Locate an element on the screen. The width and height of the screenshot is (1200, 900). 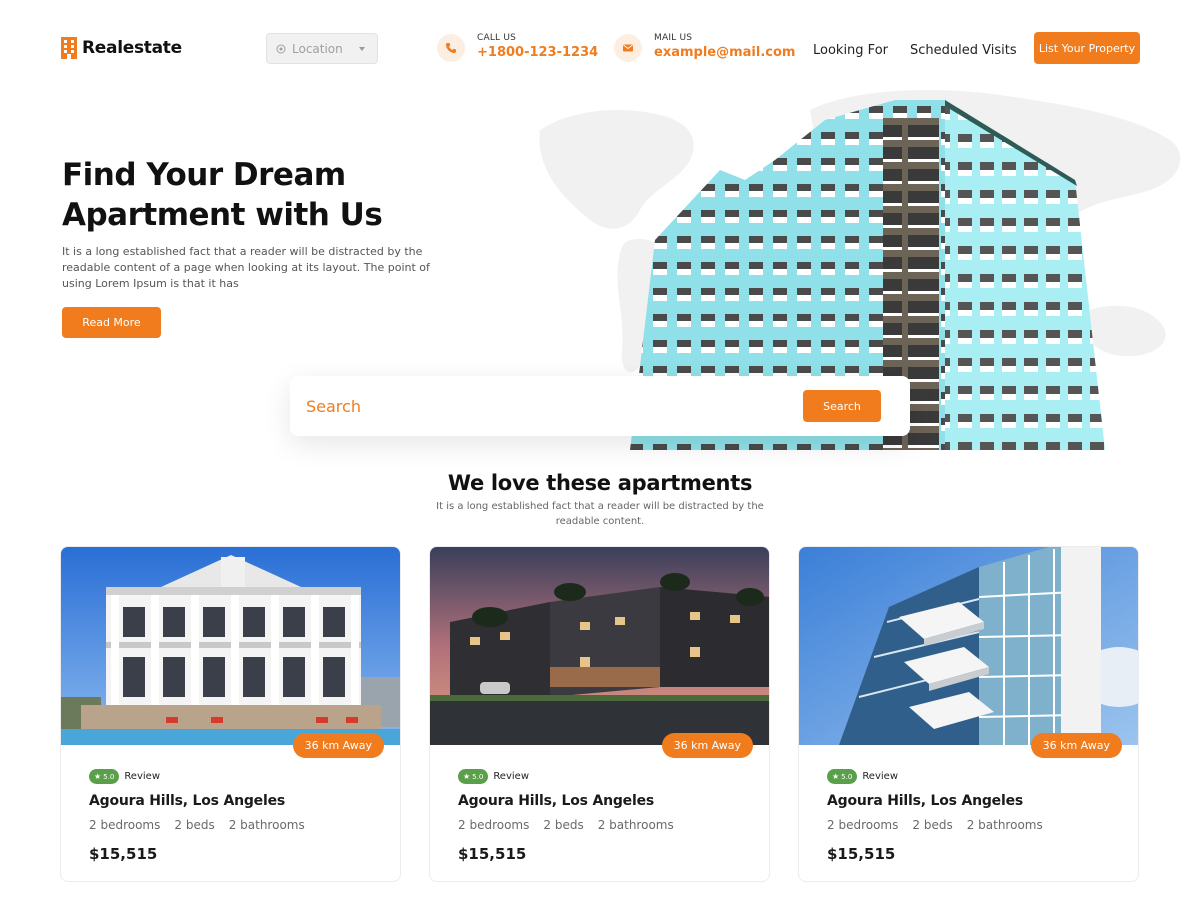
building-logo-icon is located at coordinates (69, 48).